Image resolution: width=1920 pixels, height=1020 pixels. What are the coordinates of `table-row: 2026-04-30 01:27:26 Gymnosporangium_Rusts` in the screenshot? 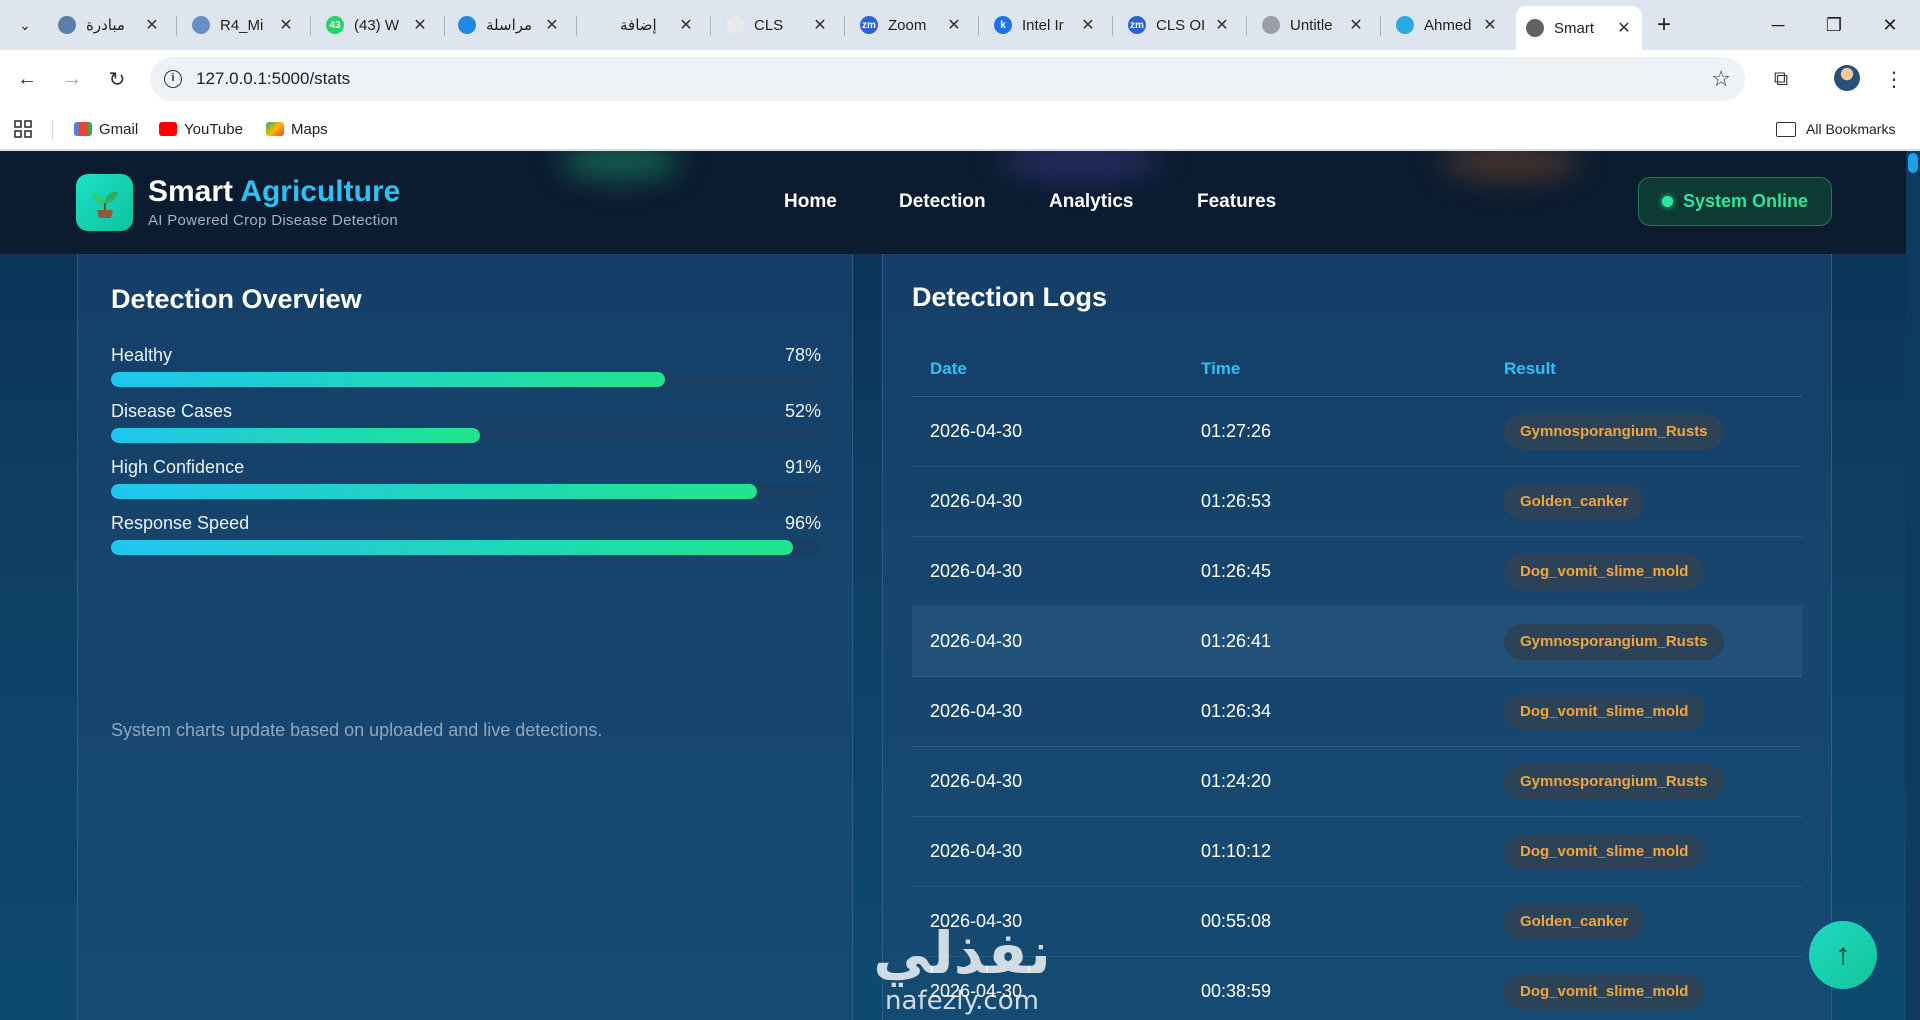 It's located at (1357, 432).